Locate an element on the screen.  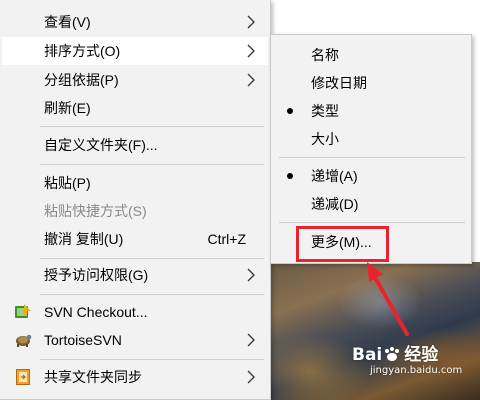
paw-icon is located at coordinates (393, 354).